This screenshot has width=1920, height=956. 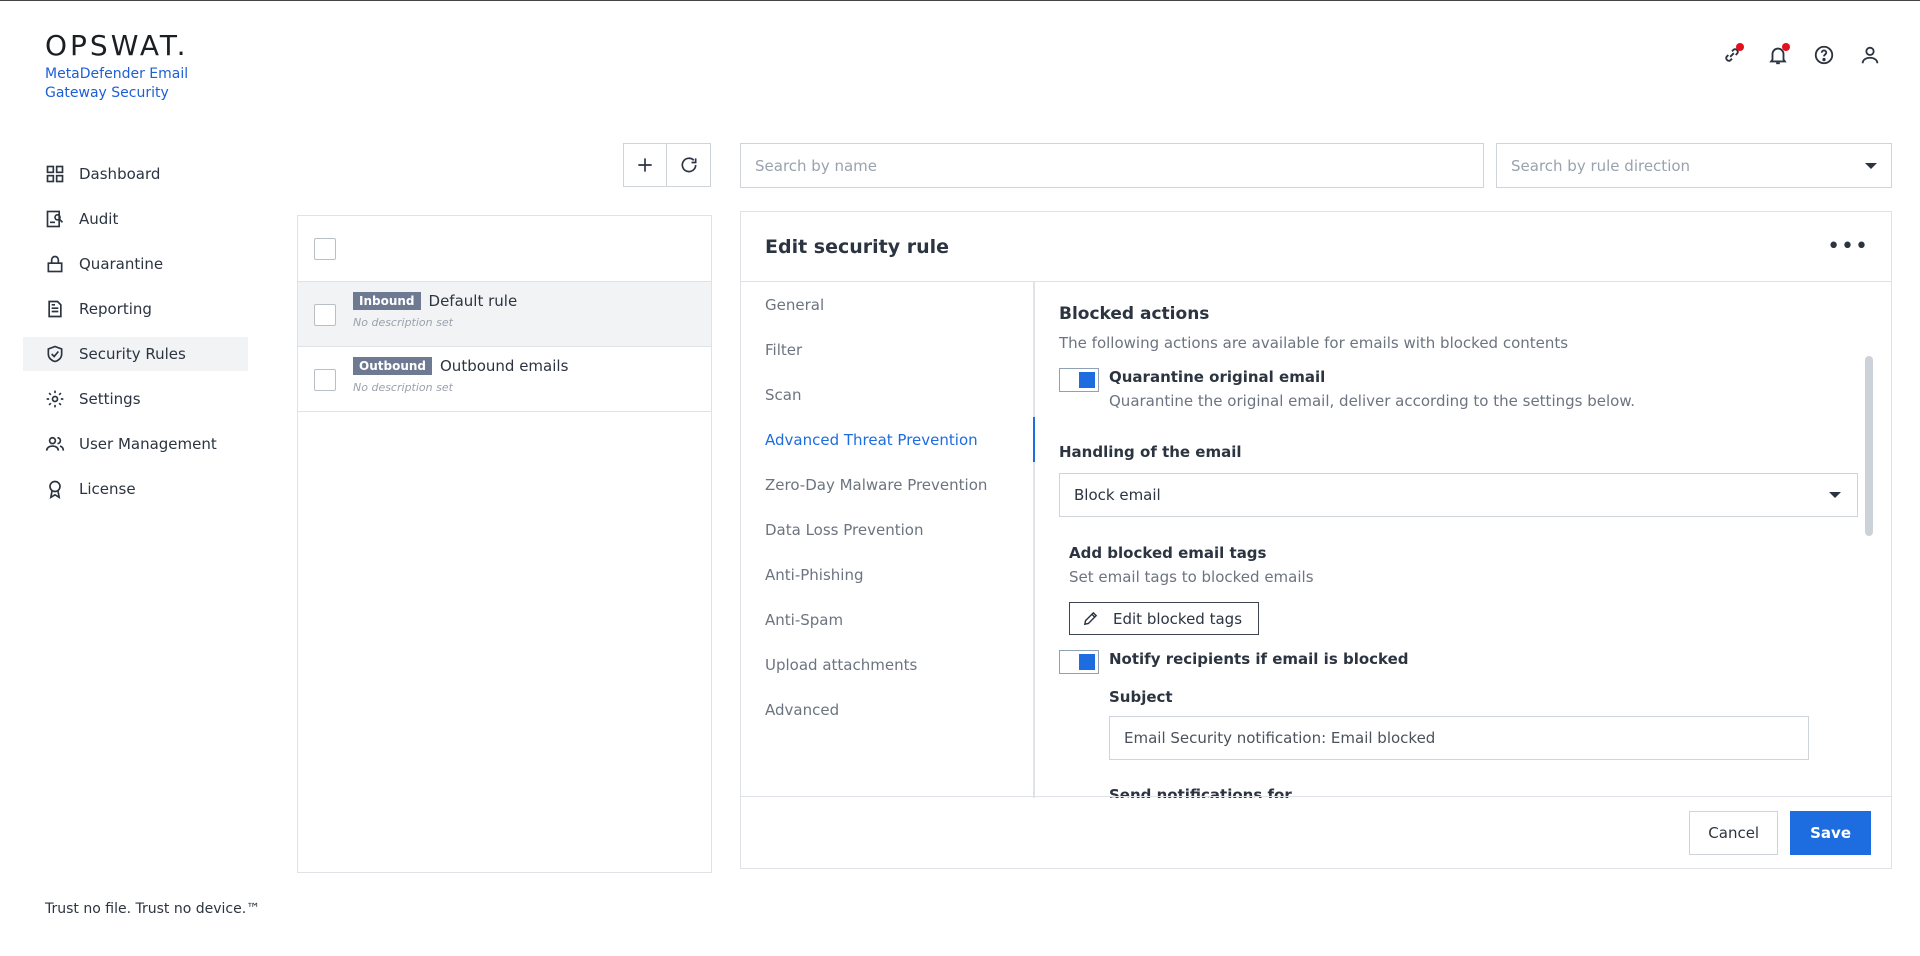 I want to click on refresh-icon, so click(x=688, y=165).